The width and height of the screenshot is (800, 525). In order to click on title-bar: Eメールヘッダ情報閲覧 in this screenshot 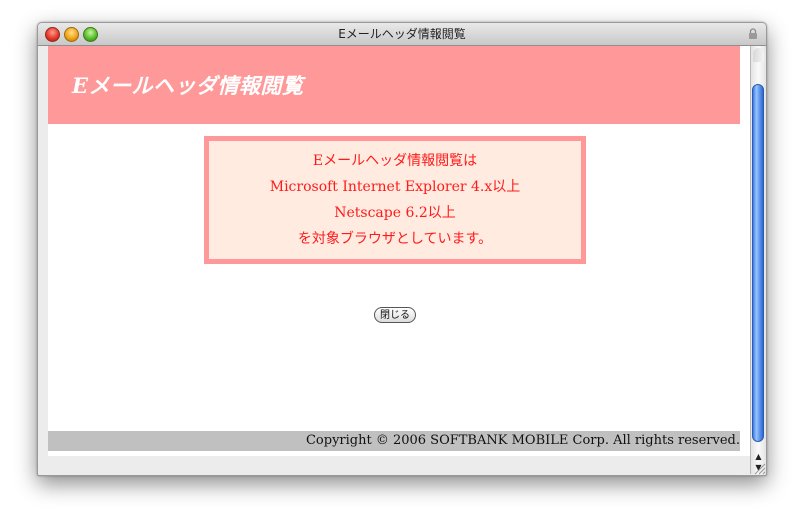, I will do `click(402, 34)`.